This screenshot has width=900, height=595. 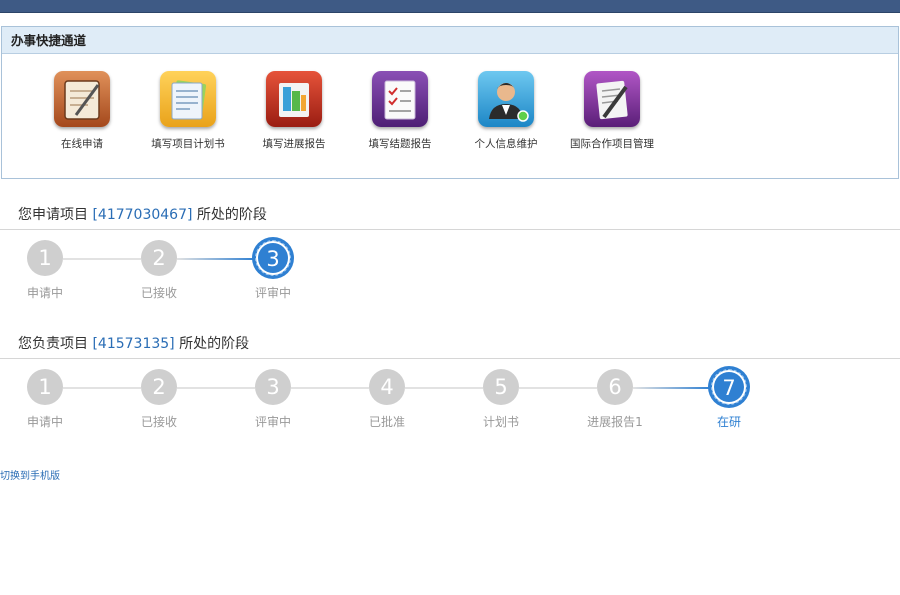 What do you see at coordinates (506, 144) in the screenshot?
I see `quick-item-label: 个人信息维护` at bounding box center [506, 144].